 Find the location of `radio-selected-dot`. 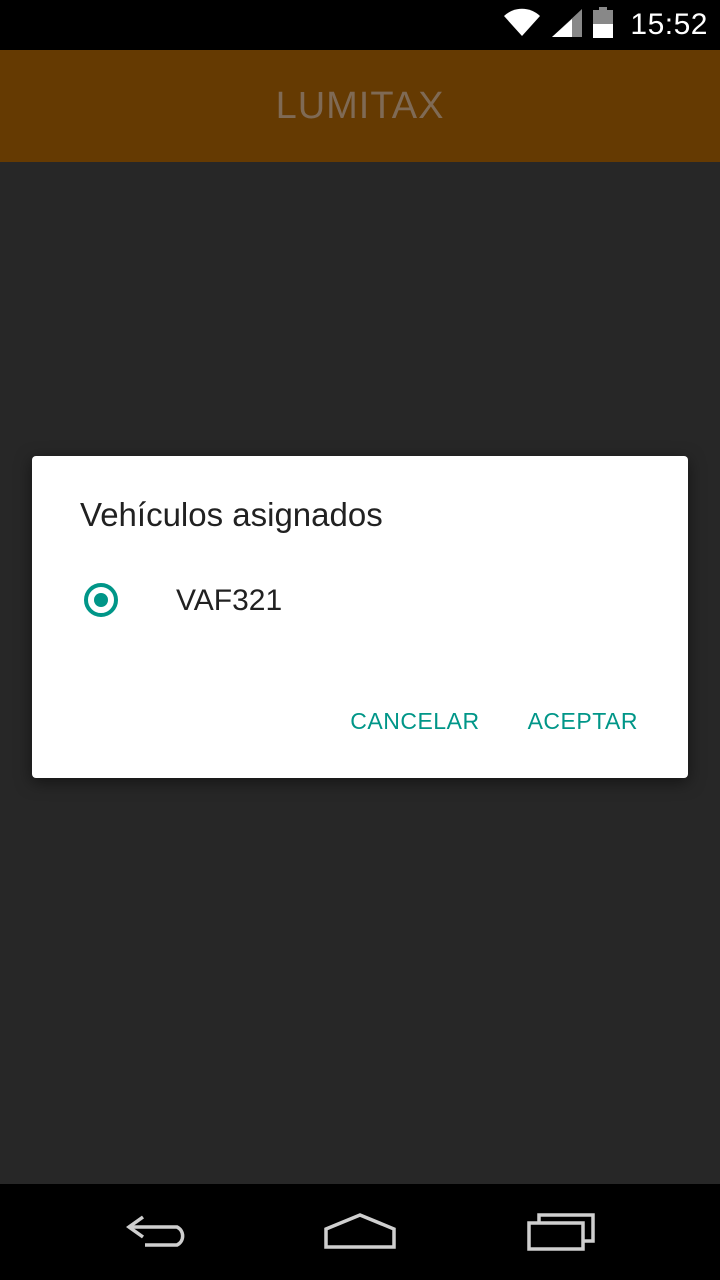

radio-selected-dot is located at coordinates (101, 600).